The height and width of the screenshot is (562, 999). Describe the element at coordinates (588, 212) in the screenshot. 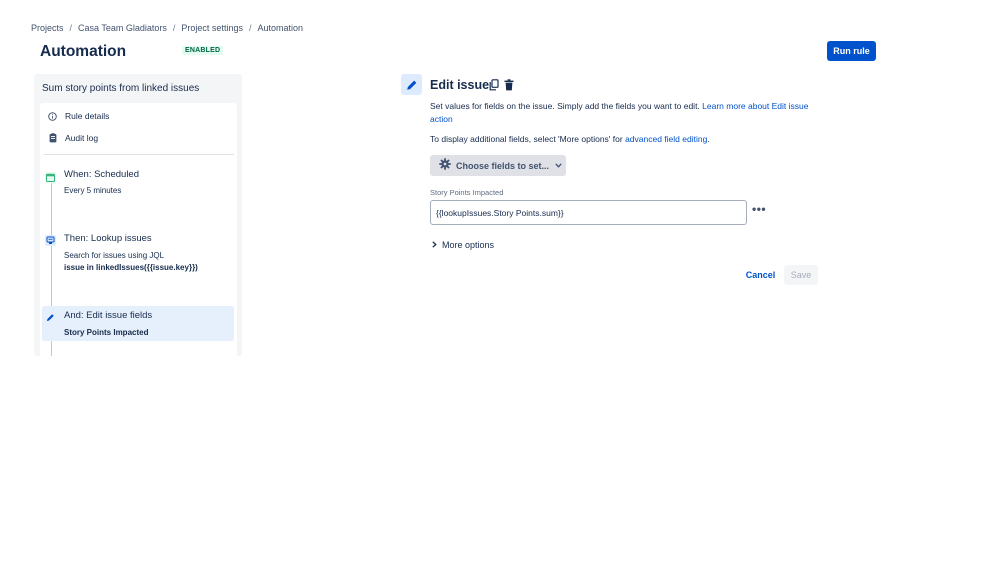

I see `story-points-impacted-input` at that location.